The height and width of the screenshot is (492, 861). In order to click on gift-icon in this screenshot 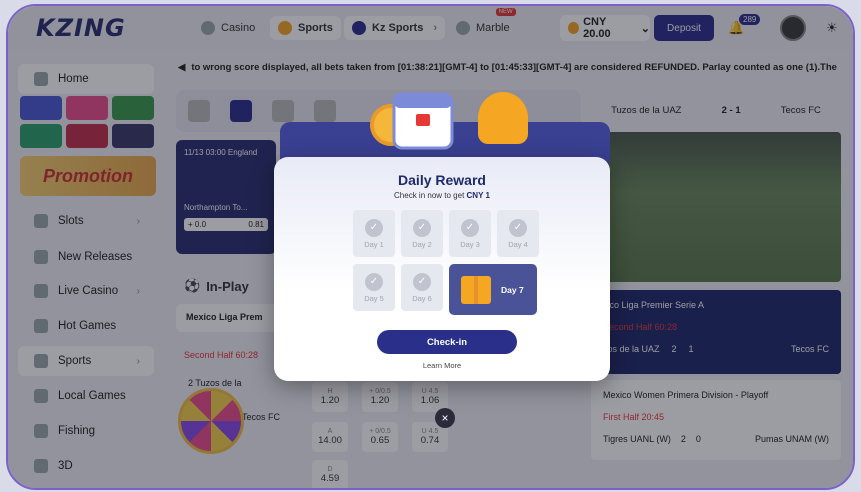, I will do `click(476, 289)`.